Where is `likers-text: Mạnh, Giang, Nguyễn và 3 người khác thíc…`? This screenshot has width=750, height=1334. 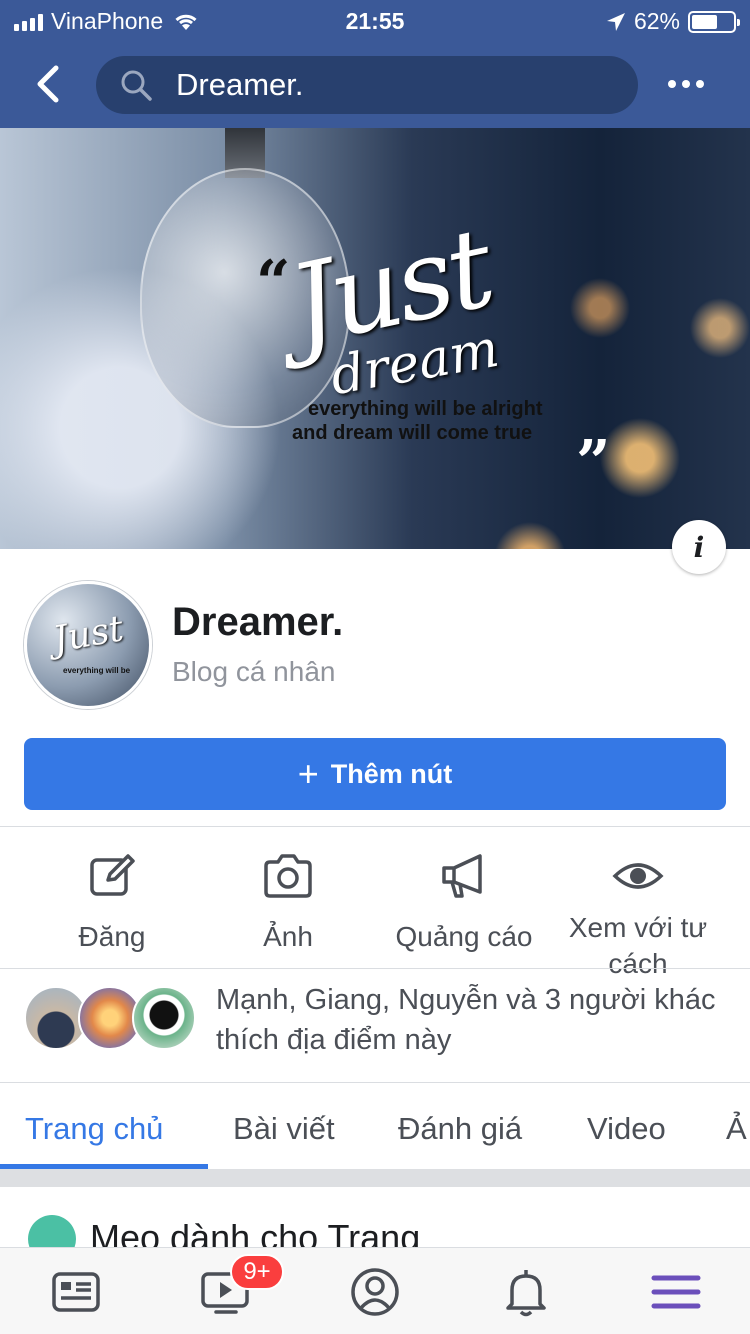 likers-text: Mạnh, Giang, Nguyễn và 3 người khác thíc… is located at coordinates (476, 1020).